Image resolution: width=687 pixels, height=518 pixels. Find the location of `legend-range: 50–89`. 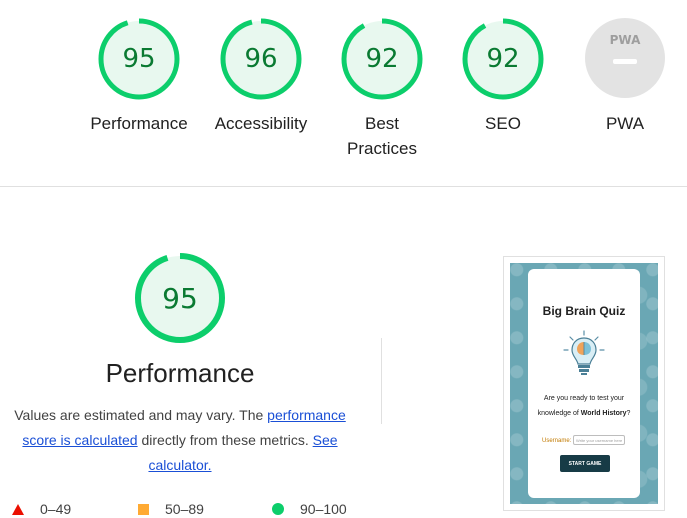

legend-range: 50–89 is located at coordinates (184, 509).